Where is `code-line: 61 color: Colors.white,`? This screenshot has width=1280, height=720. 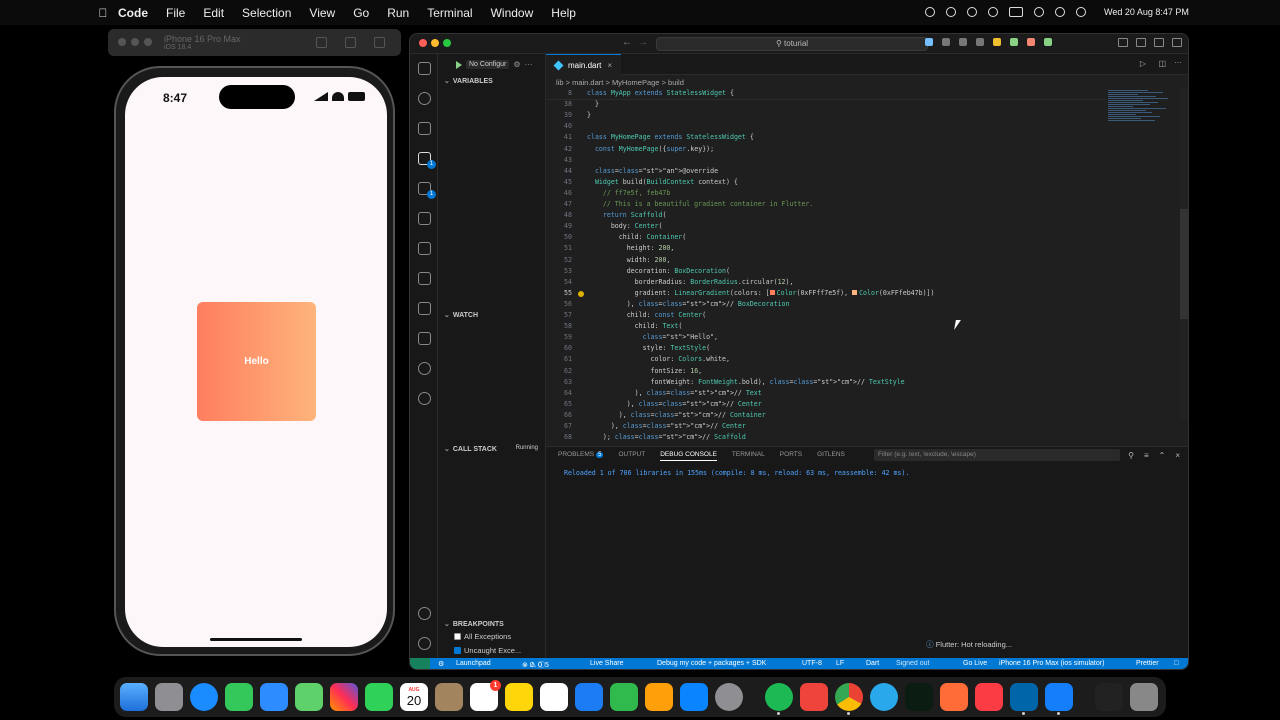
code-line: 61 color: Colors.white, is located at coordinates (826, 360).